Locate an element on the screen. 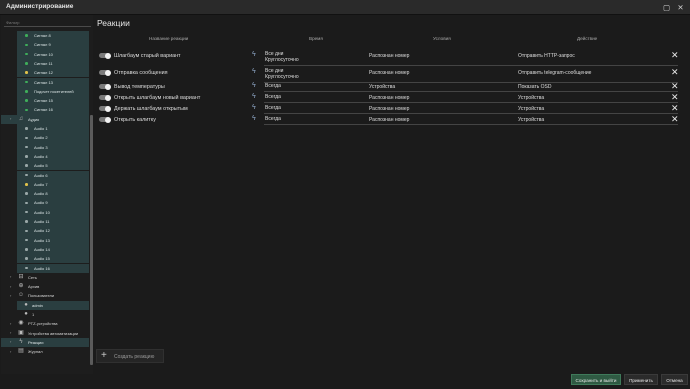 This screenshot has width=690, height=389. tree-item: Audio 4 is located at coordinates (53, 156).